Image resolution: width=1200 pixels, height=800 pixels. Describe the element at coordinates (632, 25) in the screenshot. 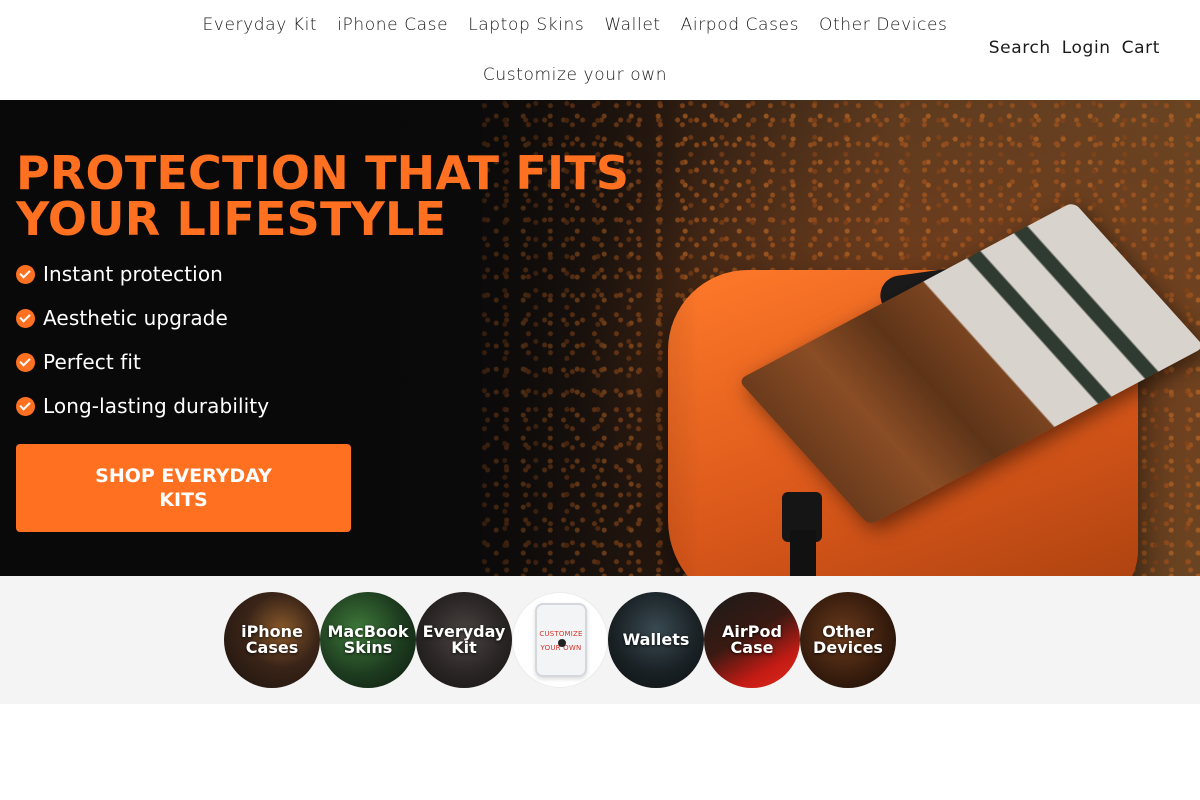

I see `nav-link-wallet: Wallet` at that location.